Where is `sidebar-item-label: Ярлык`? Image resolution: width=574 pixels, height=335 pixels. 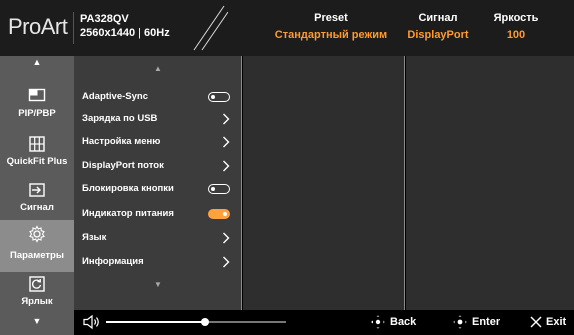 sidebar-item-label: Ярлык is located at coordinates (37, 301).